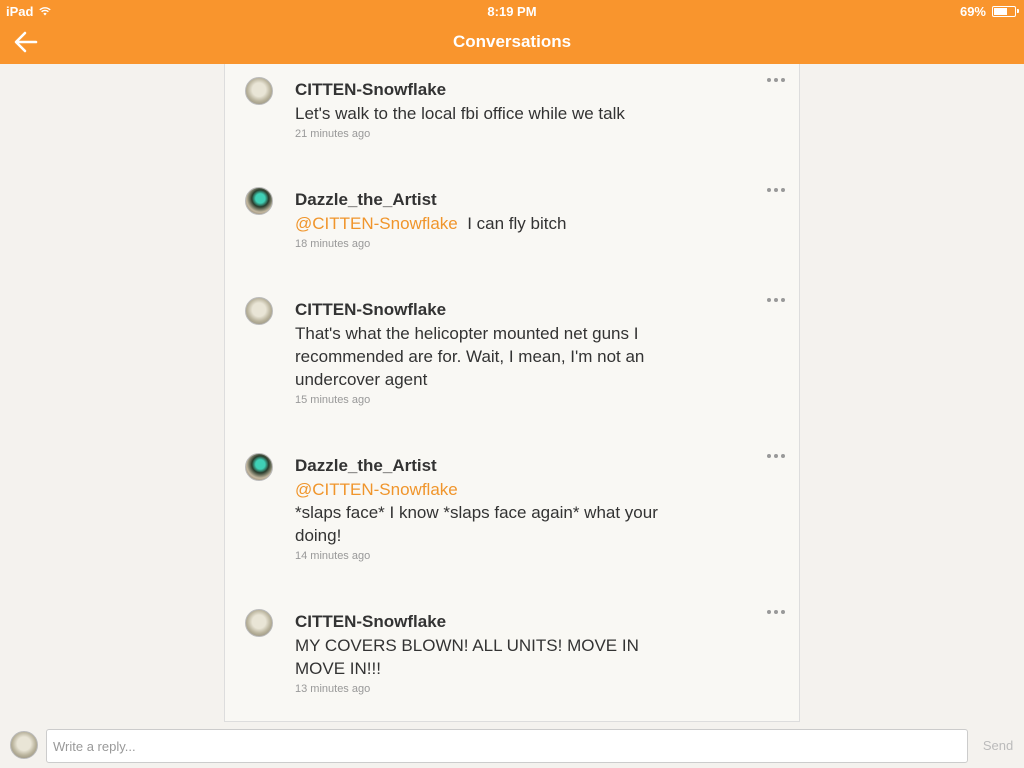  Describe the element at coordinates (507, 746) in the screenshot. I see `reply-input` at that location.